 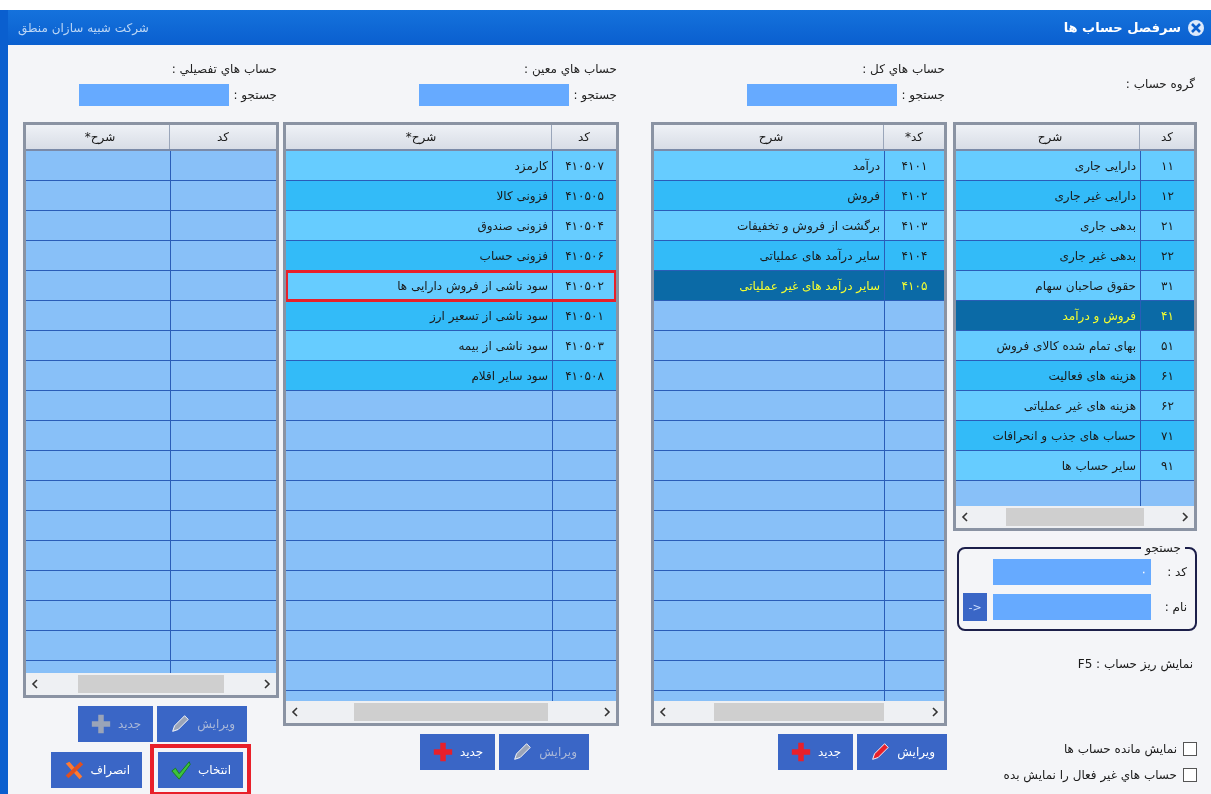 I want to click on name-cell-text: دارایی غیر جاری, so click(x=1095, y=196).